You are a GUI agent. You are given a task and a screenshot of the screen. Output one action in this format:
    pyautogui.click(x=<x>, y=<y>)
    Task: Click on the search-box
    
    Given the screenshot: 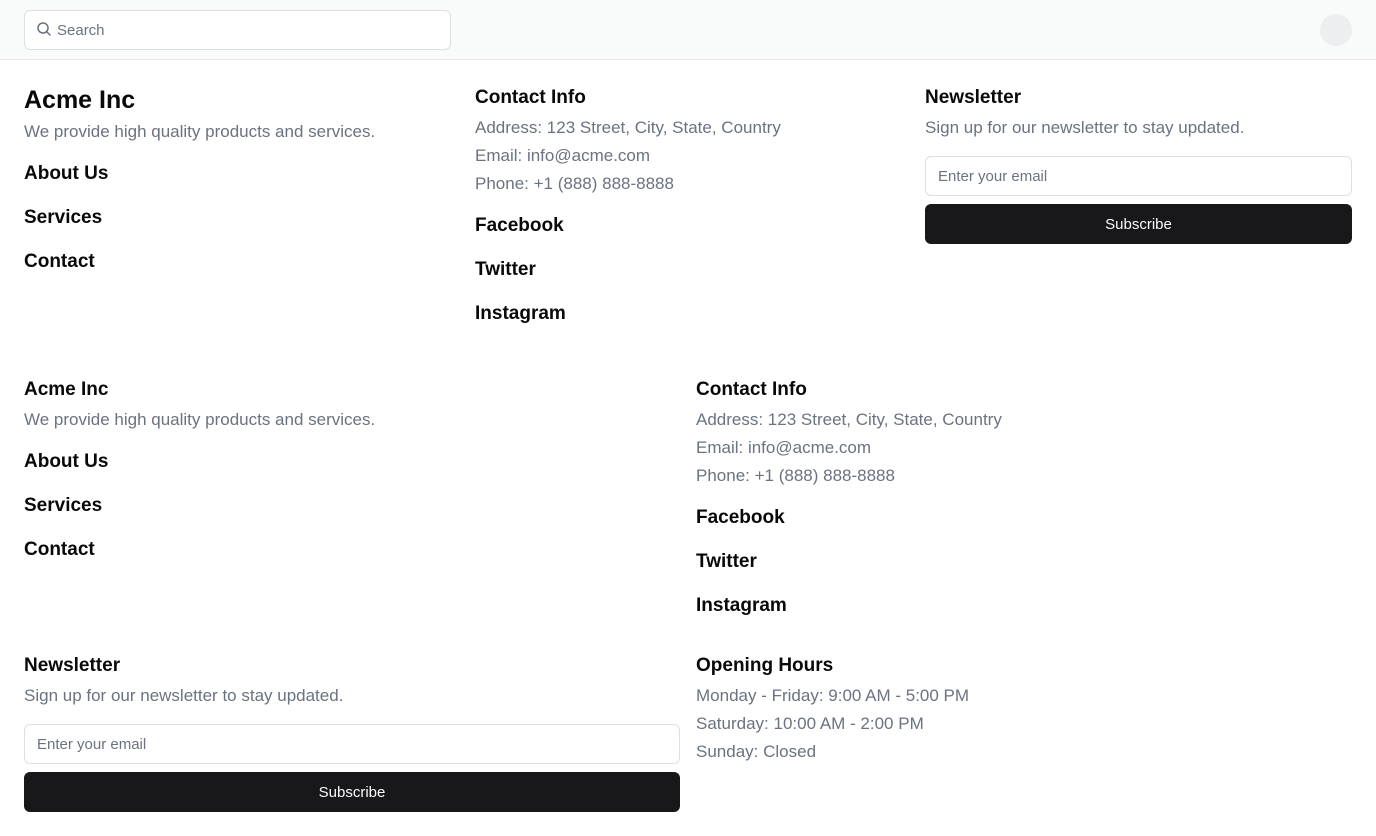 What is the action you would take?
    pyautogui.click(x=237, y=30)
    